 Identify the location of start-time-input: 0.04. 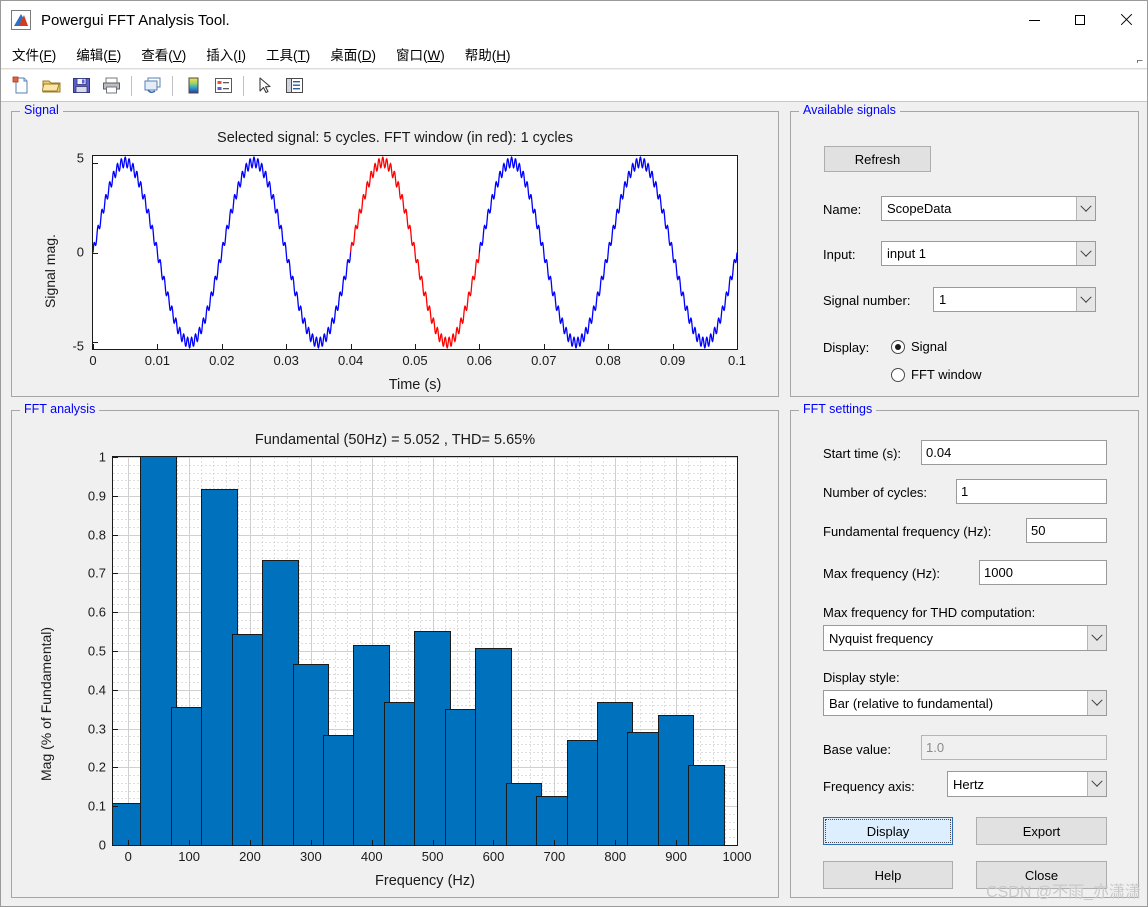
(1014, 452).